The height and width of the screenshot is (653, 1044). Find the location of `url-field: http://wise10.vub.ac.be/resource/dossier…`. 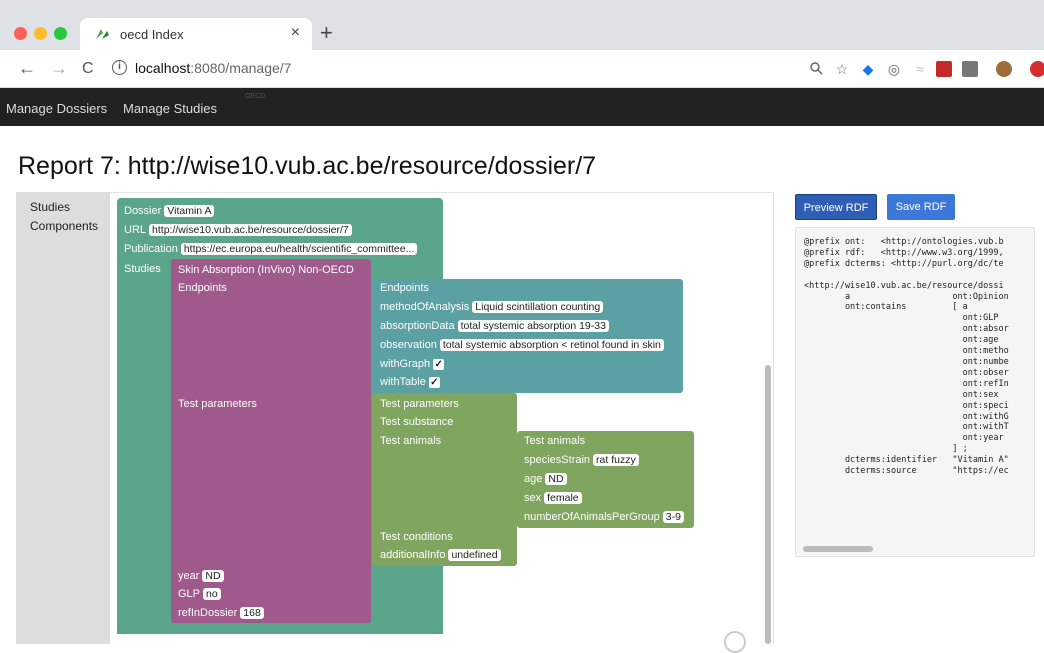

url-field: http://wise10.vub.ac.be/resource/dossier… is located at coordinates (250, 230).